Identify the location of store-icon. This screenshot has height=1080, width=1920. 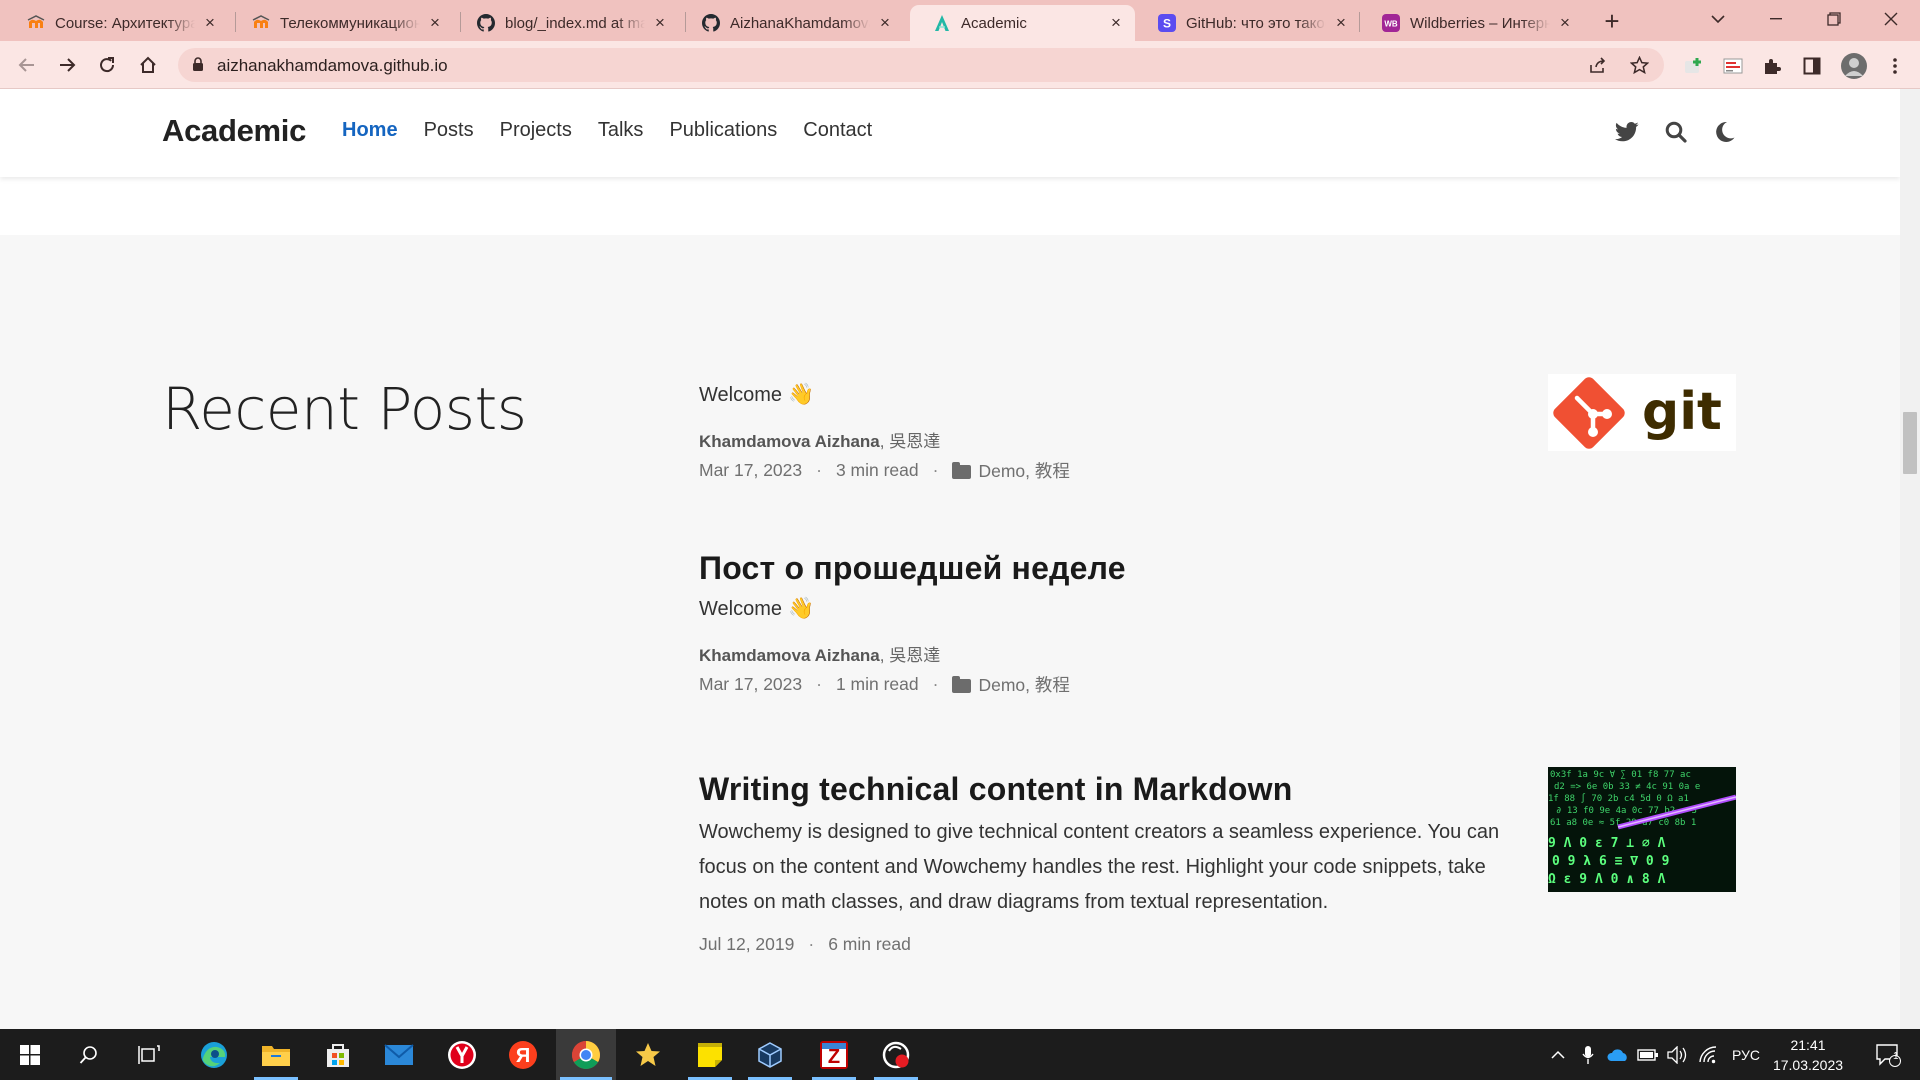
(338, 1054).